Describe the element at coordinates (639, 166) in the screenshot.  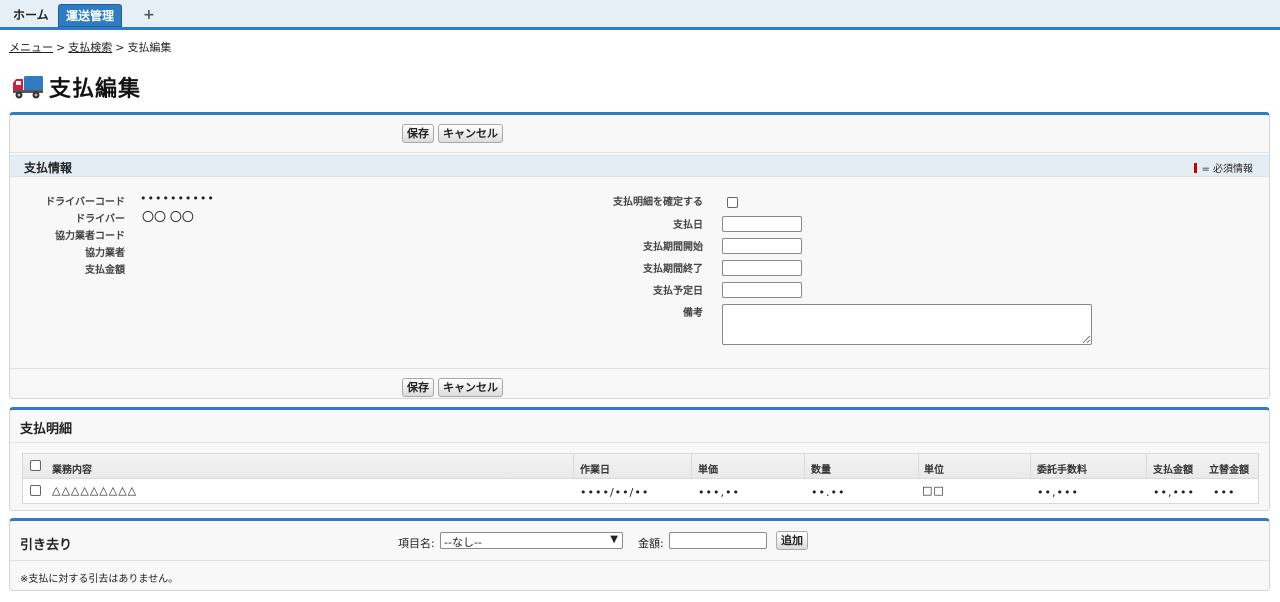
I see `payment-info-header: 支払情報 = 必須情報` at that location.